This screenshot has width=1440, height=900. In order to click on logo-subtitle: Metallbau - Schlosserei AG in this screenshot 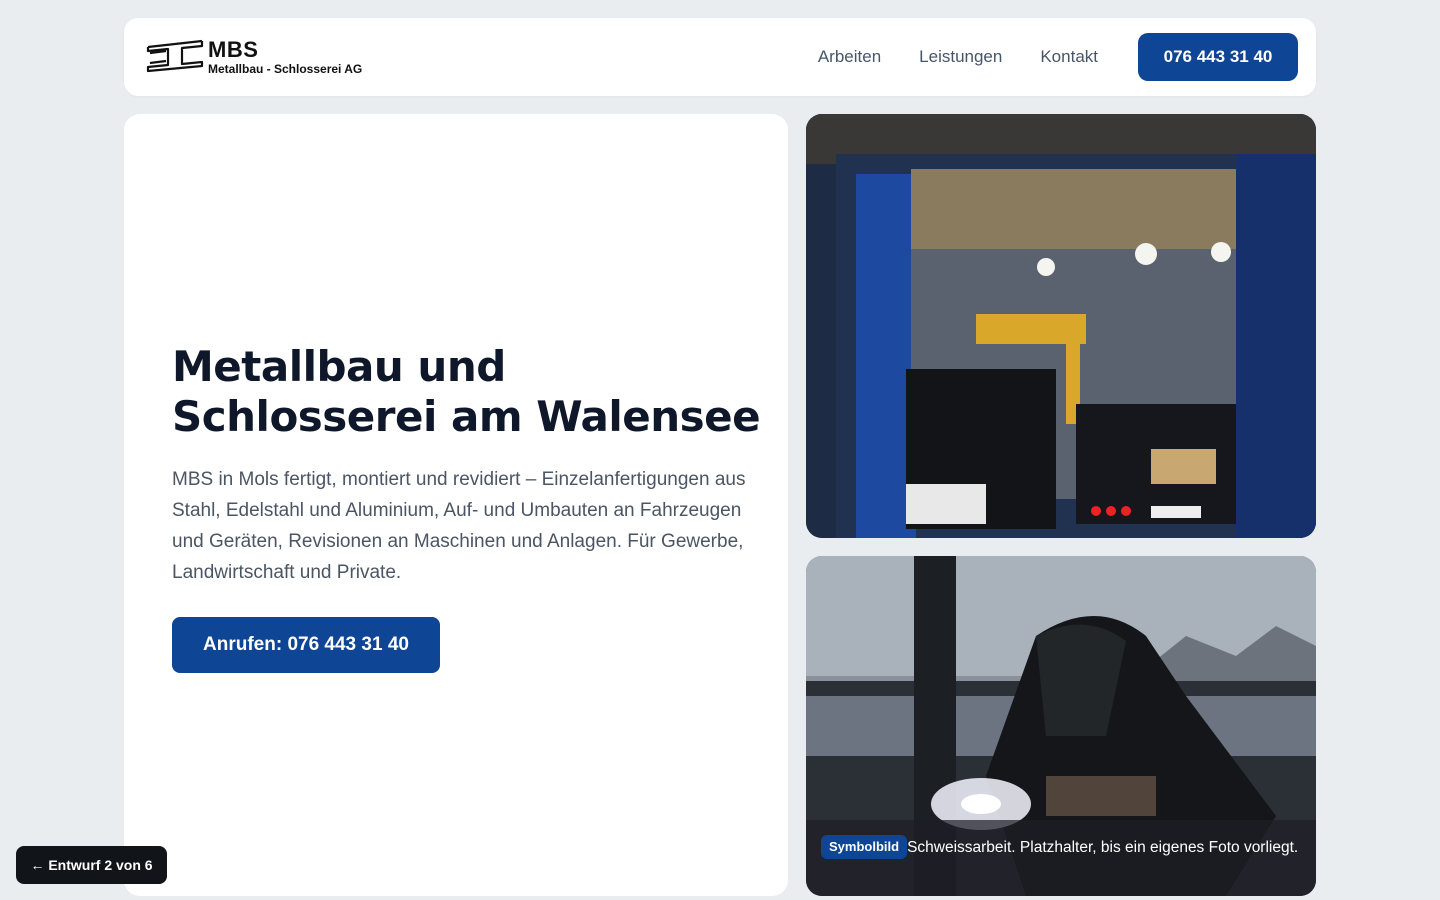, I will do `click(285, 69)`.